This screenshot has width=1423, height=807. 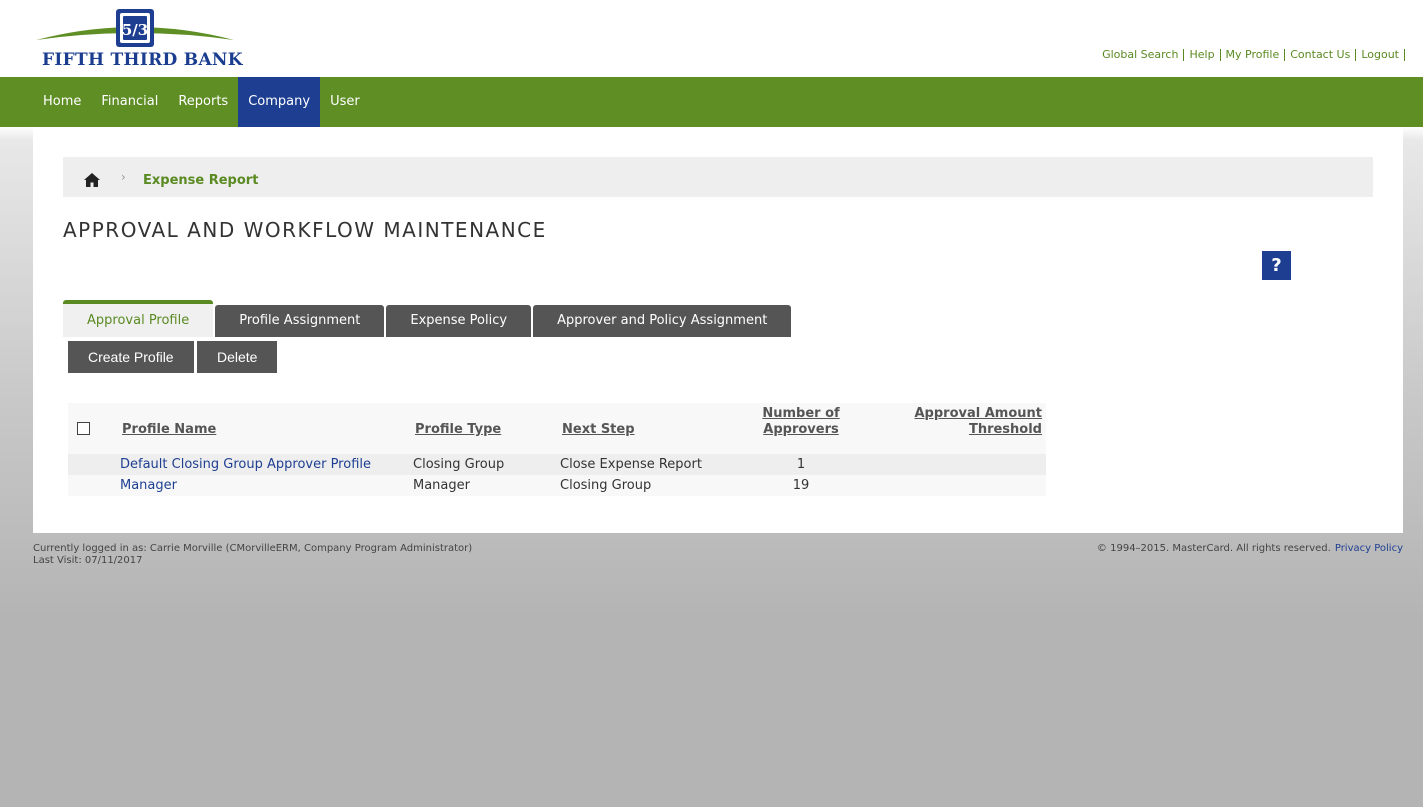 I want to click on header-number-of-approvers: Number of Approvers, so click(x=801, y=422).